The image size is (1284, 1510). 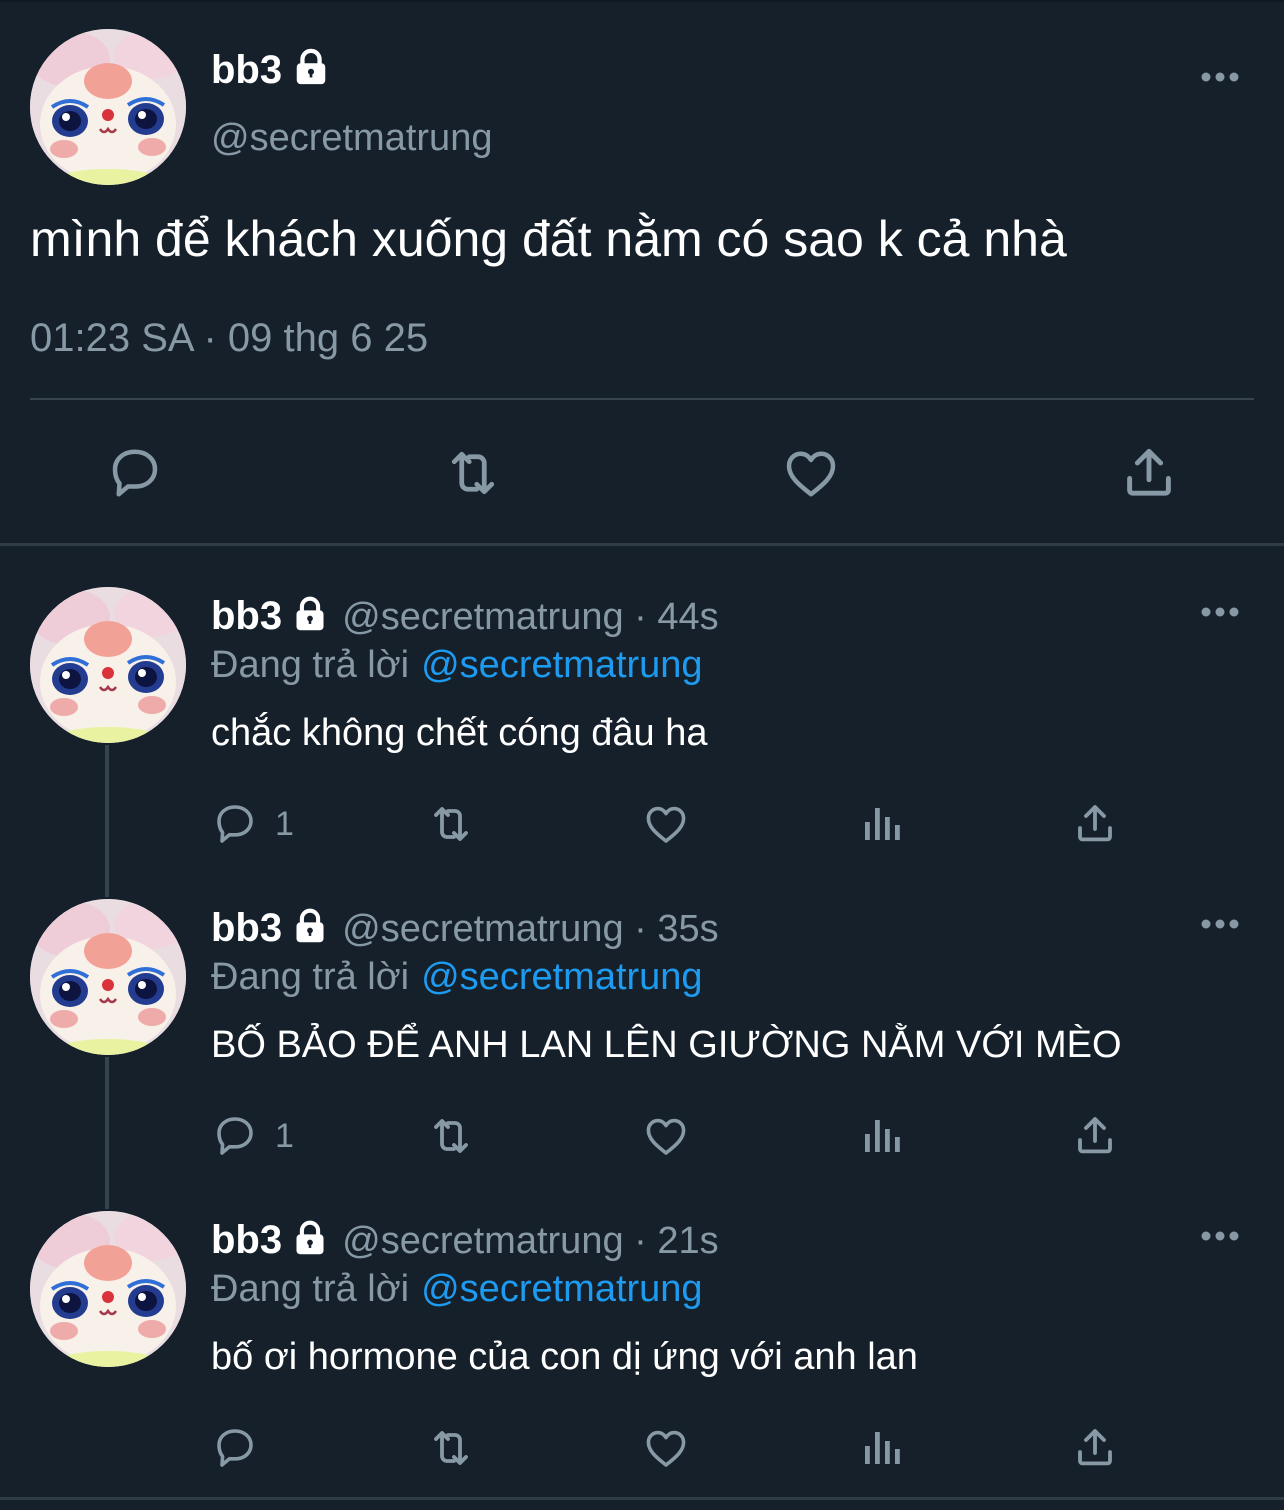 I want to click on reply-header: bb3 @secretmatrung · 35s, so click(x=465, y=928).